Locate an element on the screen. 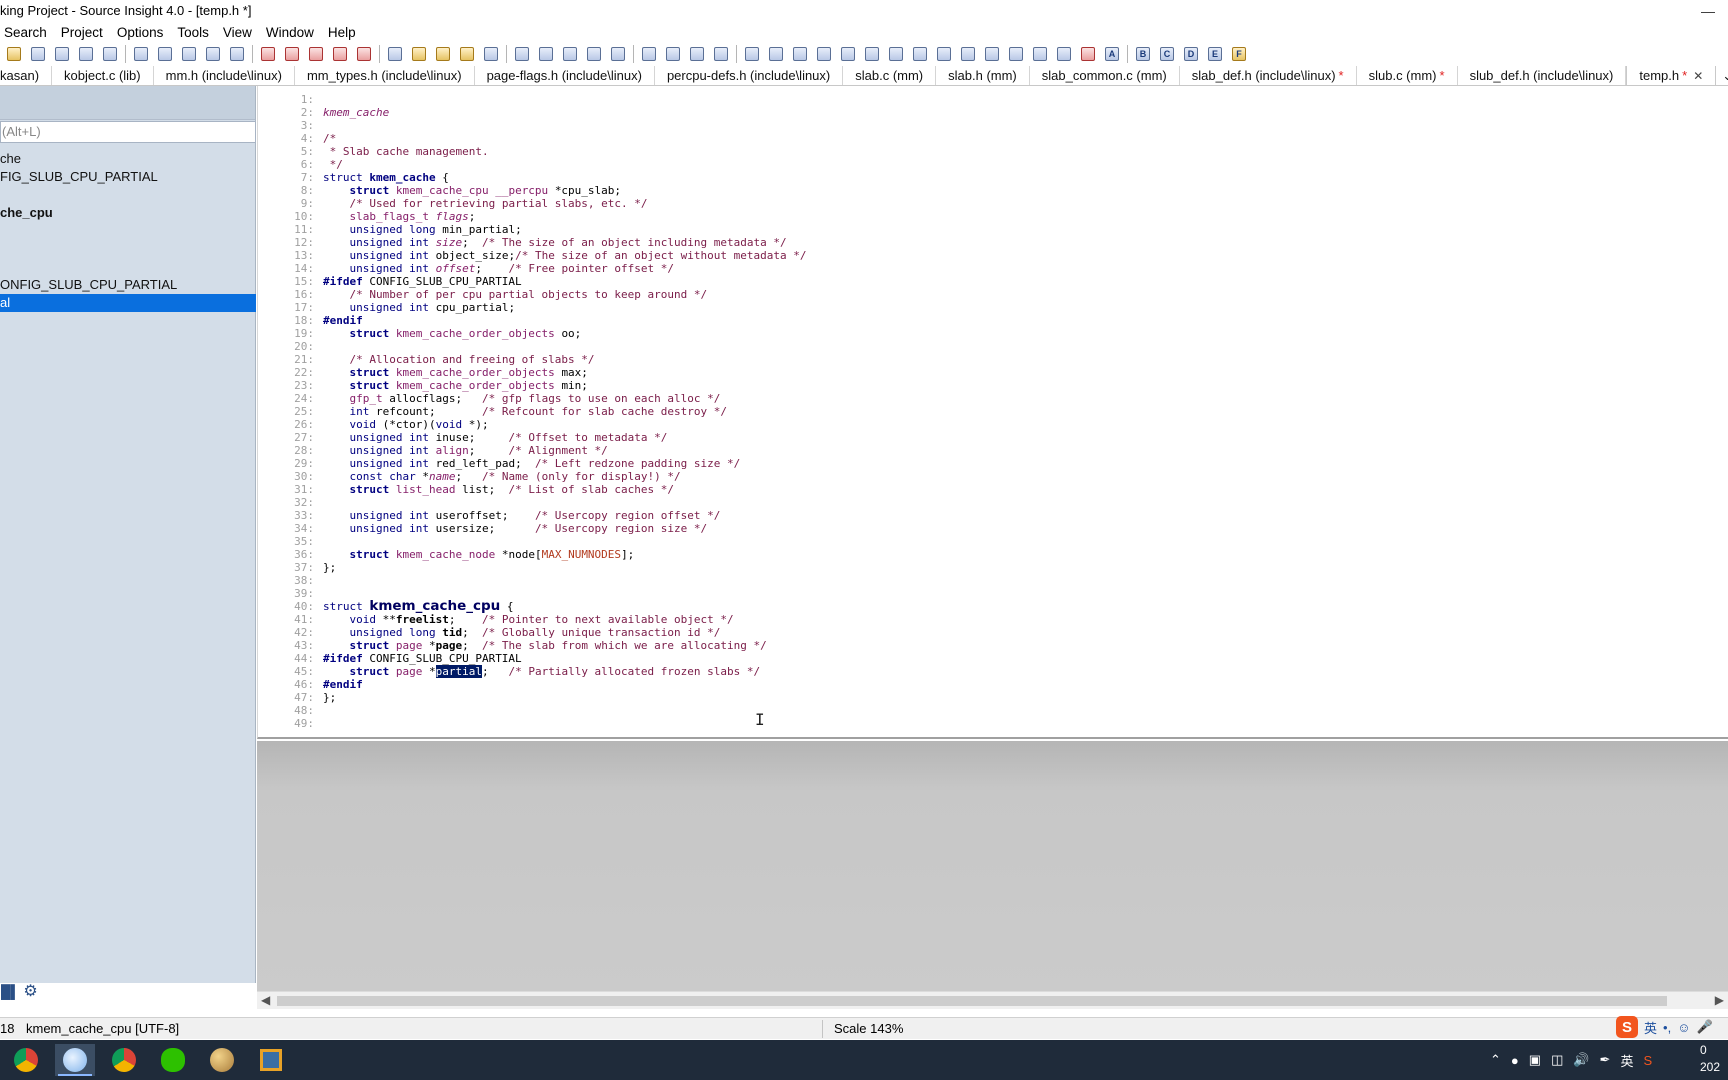 Image resolution: width=1728 pixels, height=1080 pixels. redo-icon is located at coordinates (237, 54).